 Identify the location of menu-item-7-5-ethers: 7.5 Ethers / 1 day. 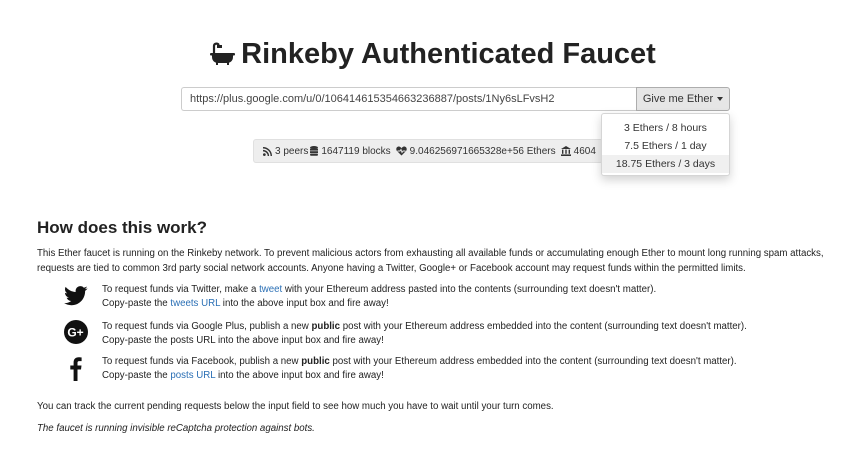
(665, 146).